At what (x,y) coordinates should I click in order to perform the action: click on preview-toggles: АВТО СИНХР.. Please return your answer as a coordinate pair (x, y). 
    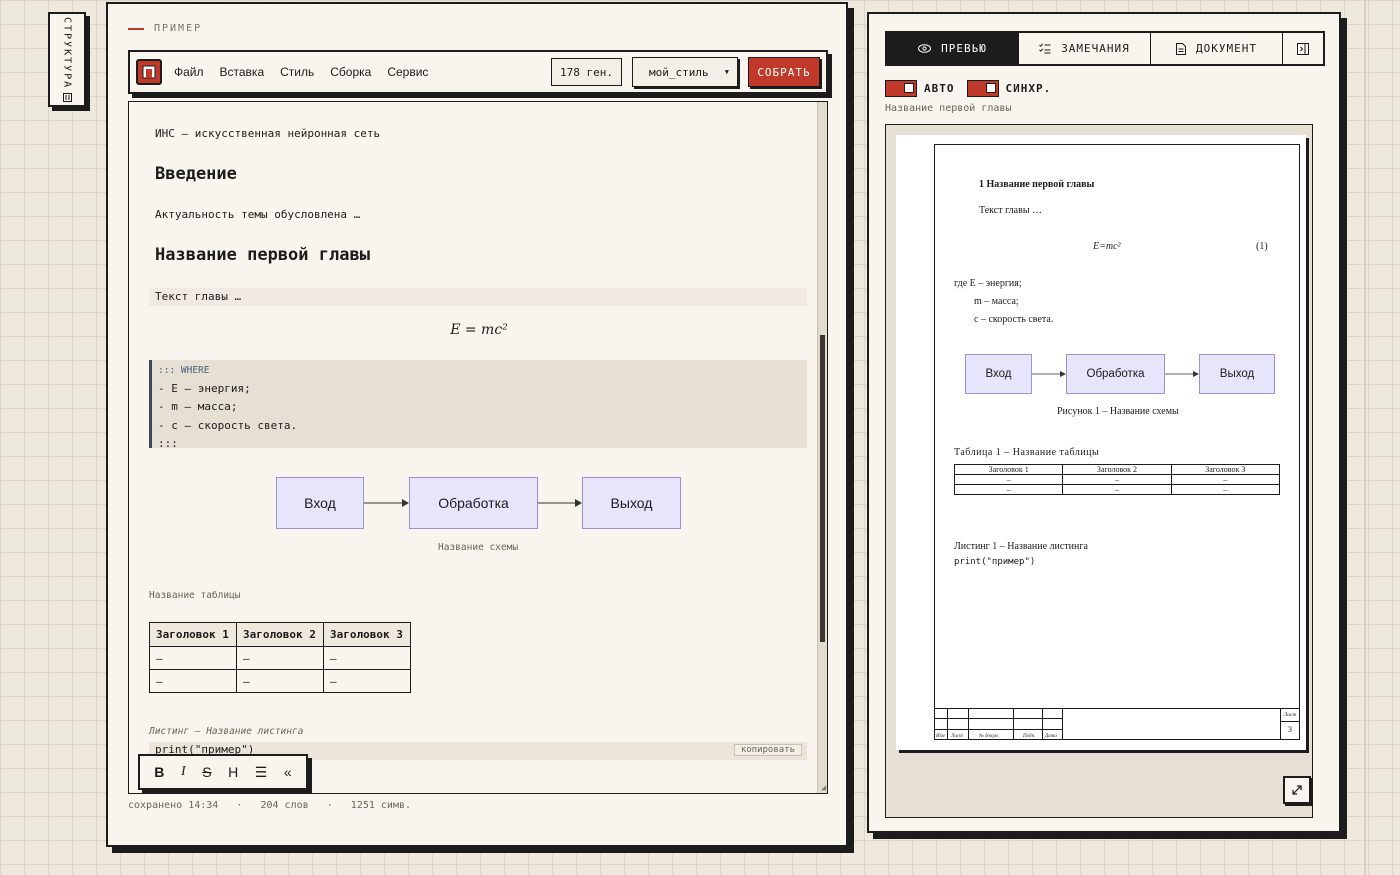
    Looking at the image, I should click on (968, 88).